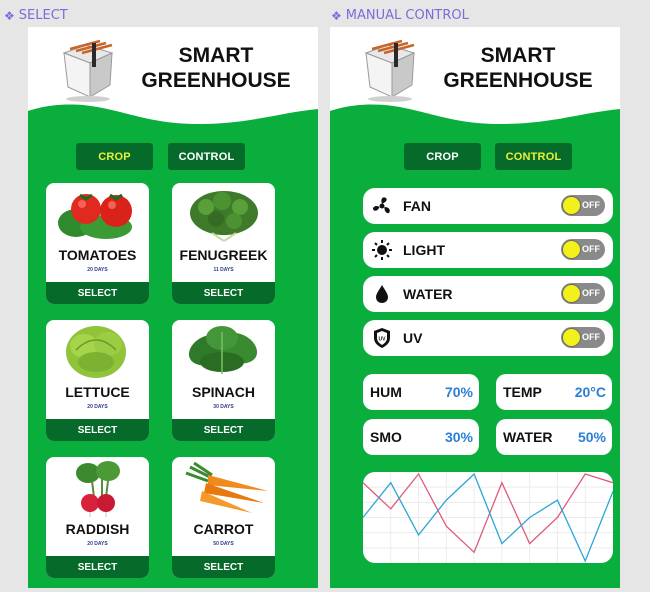 The image size is (650, 592). What do you see at coordinates (95, 216) in the screenshot?
I see `tomatoes-image` at bounding box center [95, 216].